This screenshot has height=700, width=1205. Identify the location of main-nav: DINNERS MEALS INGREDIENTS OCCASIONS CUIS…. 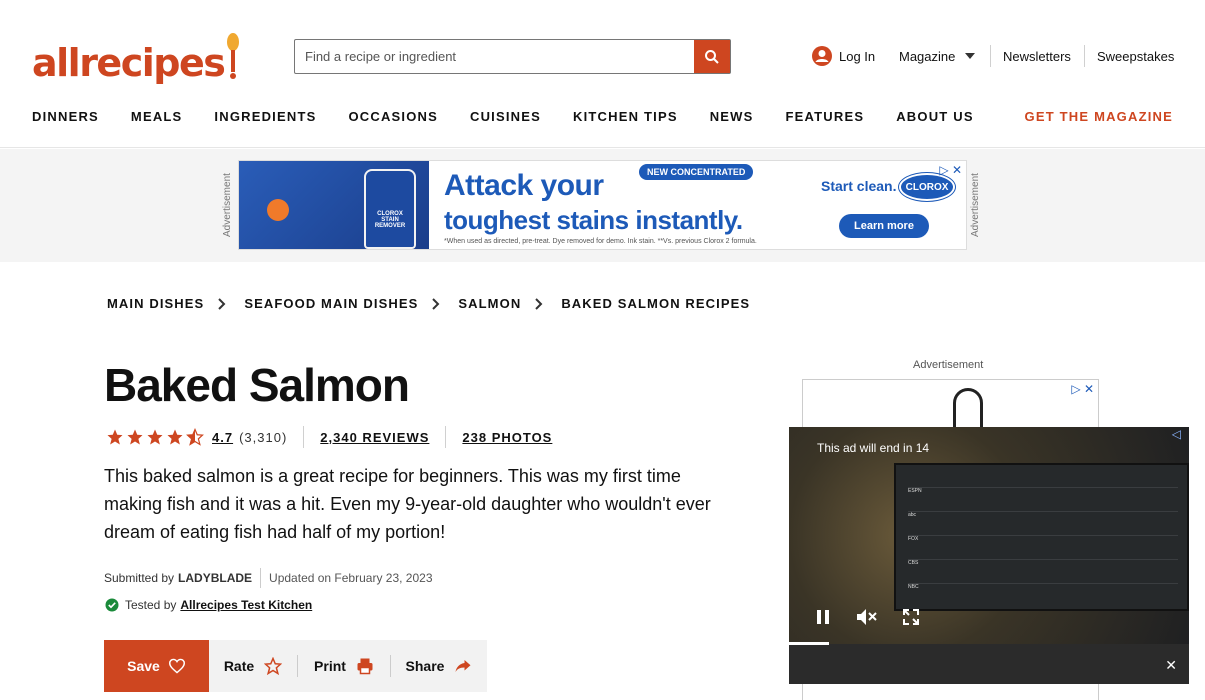
(519, 116).